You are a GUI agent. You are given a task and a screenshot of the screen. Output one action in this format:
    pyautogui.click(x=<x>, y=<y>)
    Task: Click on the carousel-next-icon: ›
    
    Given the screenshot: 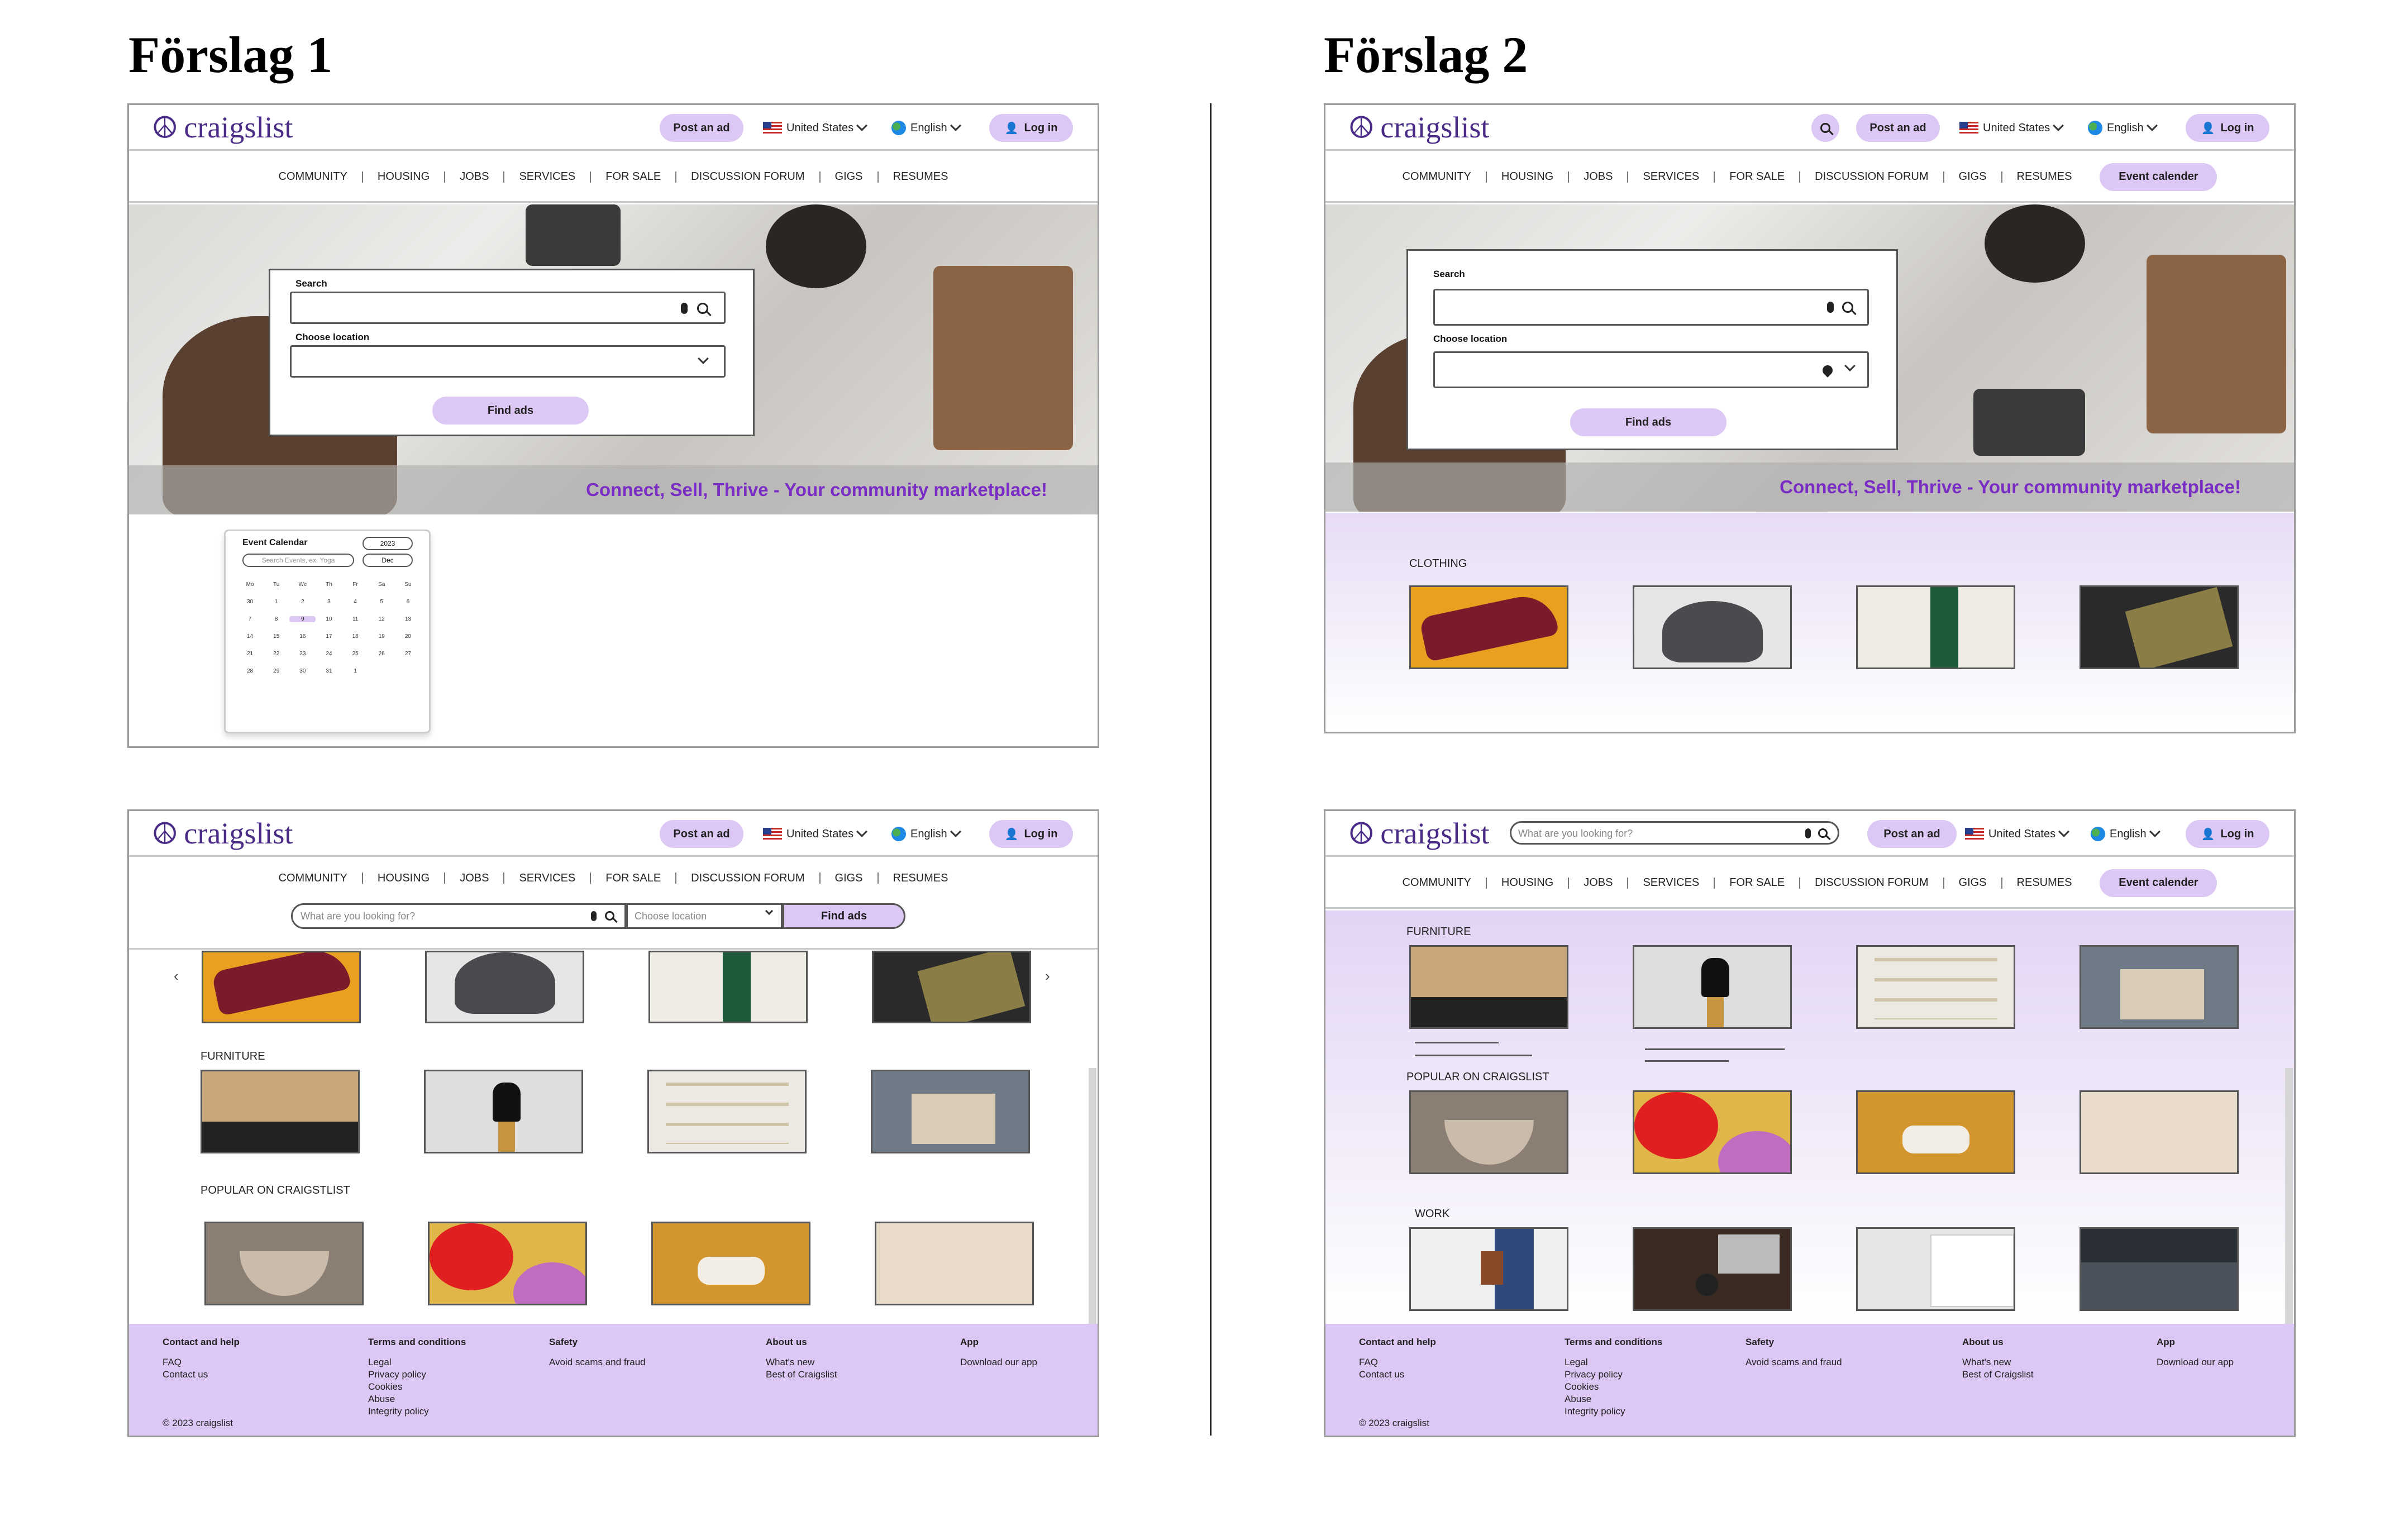 What is the action you would take?
    pyautogui.click(x=1047, y=976)
    